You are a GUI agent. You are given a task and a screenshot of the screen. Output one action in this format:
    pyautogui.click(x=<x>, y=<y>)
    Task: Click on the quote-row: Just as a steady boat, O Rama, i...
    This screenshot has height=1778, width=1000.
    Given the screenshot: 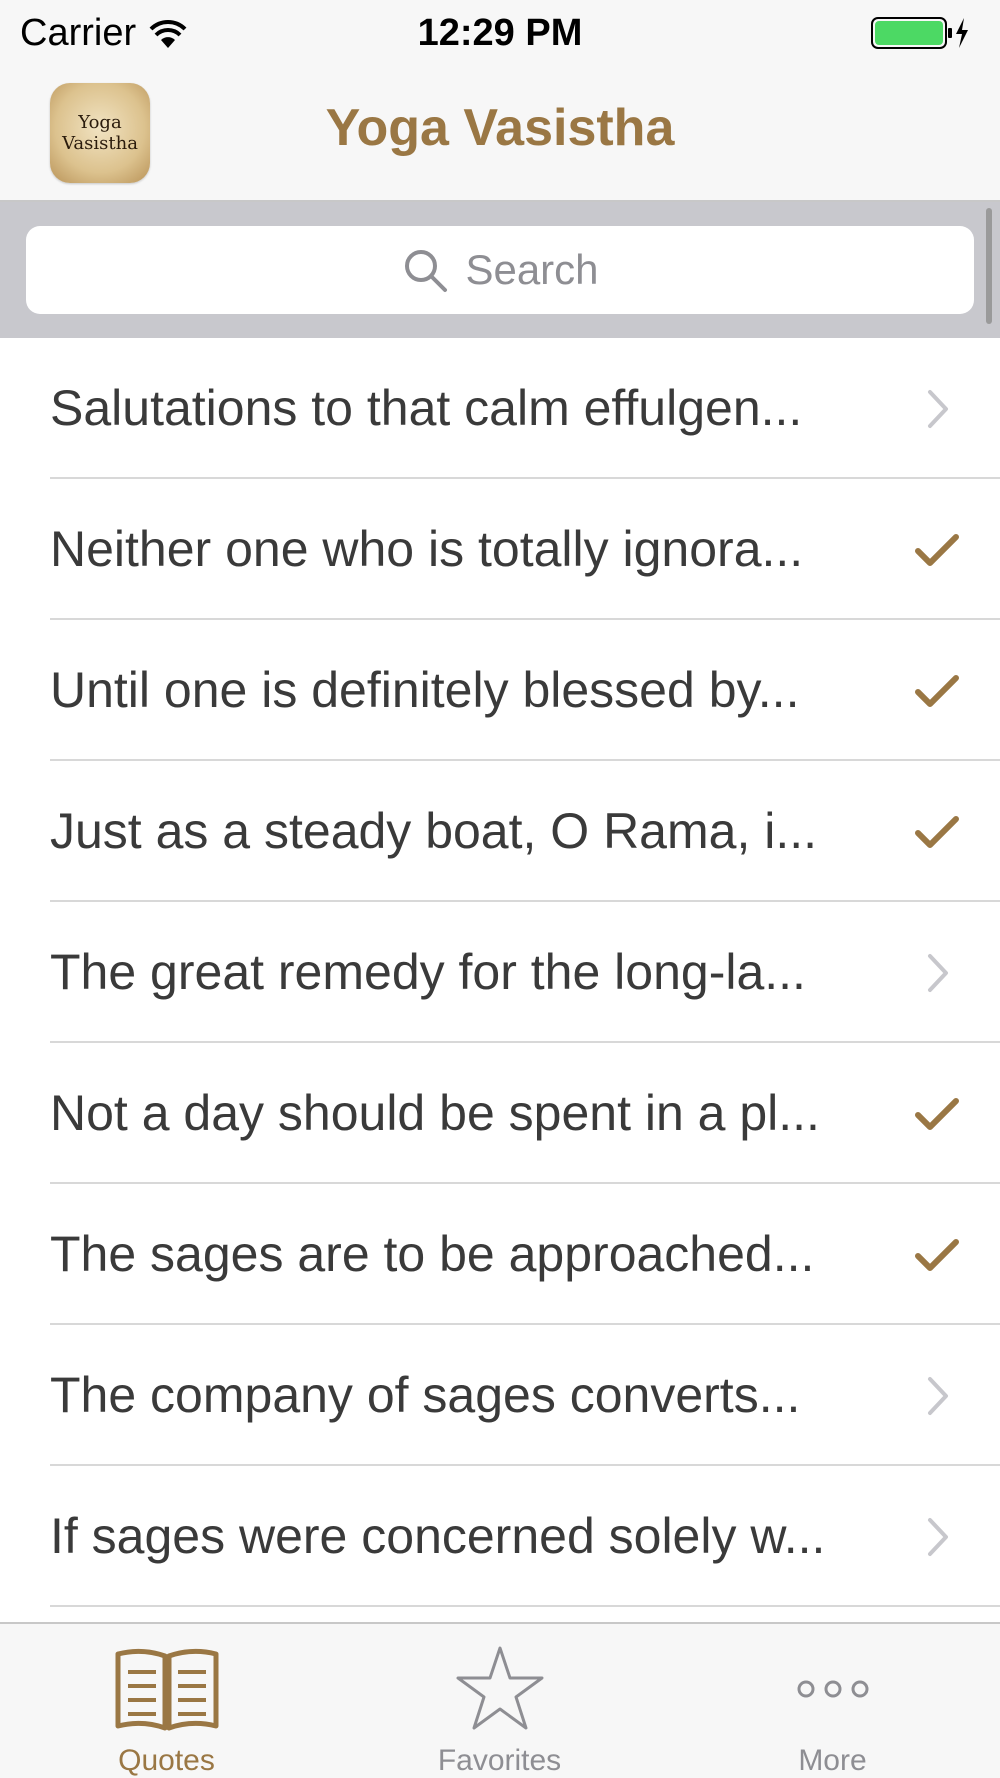 What is the action you would take?
    pyautogui.click(x=500, y=831)
    